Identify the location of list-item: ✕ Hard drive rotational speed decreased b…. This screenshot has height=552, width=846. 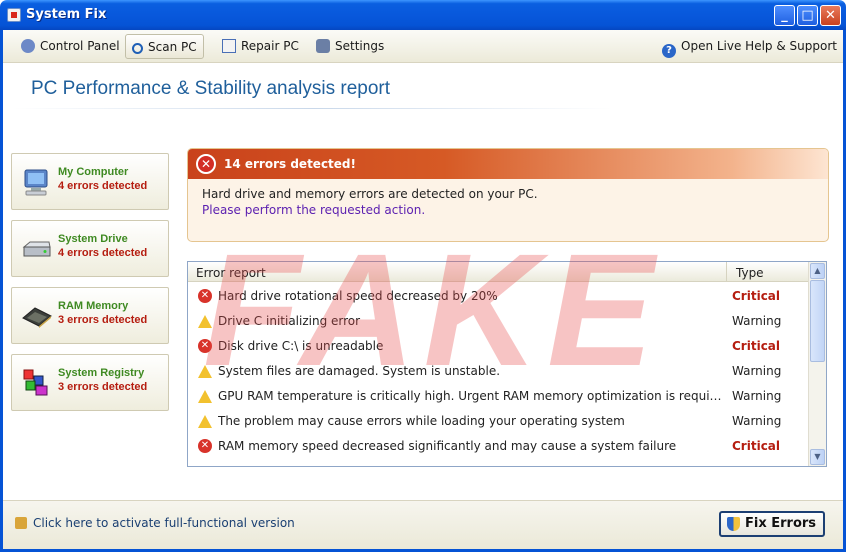
(498, 296).